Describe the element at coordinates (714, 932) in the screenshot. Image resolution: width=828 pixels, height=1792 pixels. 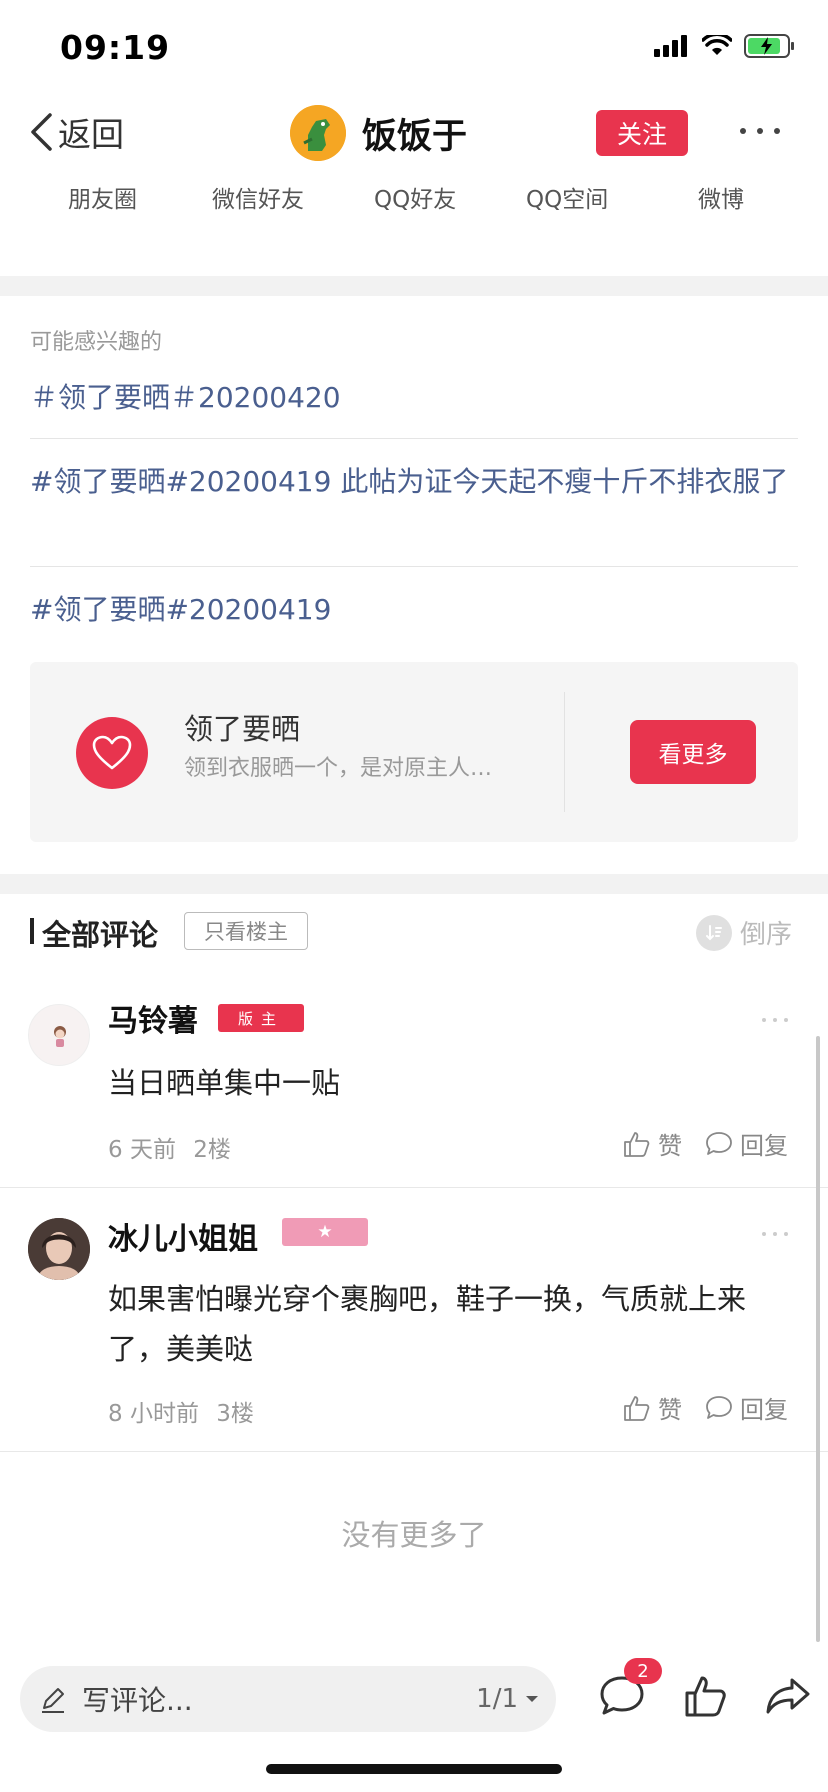
I see `sort-icon` at that location.